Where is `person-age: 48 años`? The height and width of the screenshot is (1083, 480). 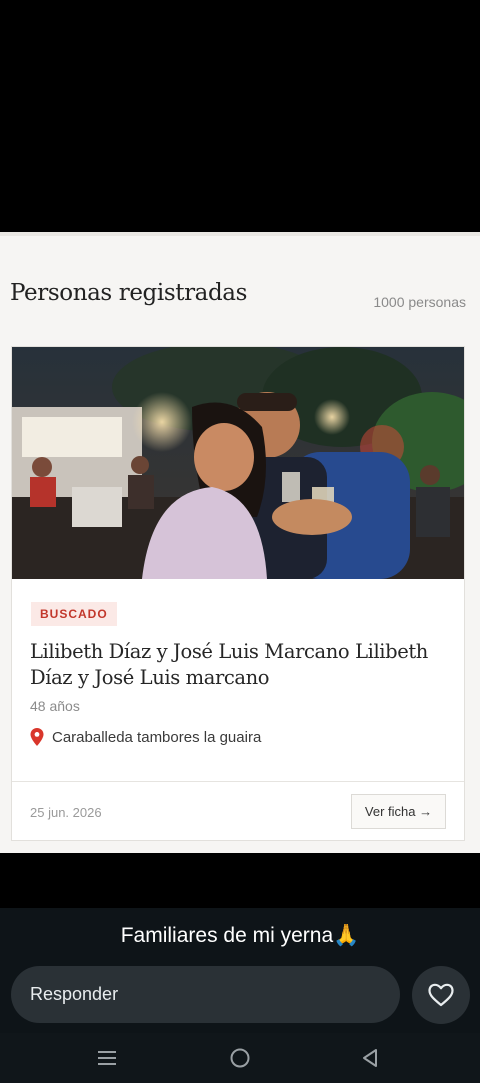 person-age: 48 años is located at coordinates (55, 706).